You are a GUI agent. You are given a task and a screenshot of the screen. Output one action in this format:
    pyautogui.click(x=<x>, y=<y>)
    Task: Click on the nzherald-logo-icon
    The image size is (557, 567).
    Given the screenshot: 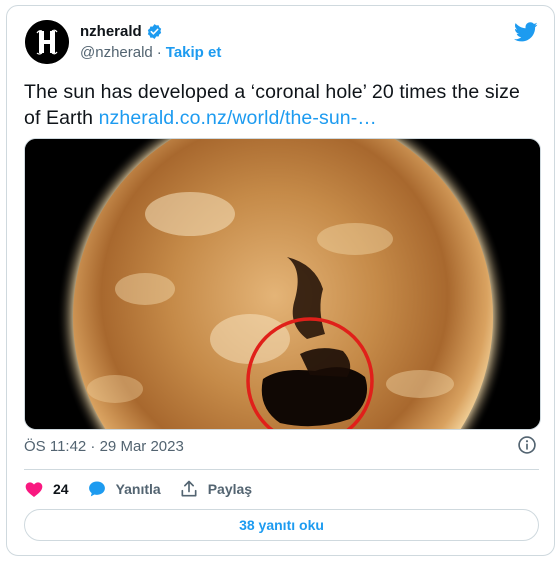 What is the action you would take?
    pyautogui.click(x=47, y=42)
    